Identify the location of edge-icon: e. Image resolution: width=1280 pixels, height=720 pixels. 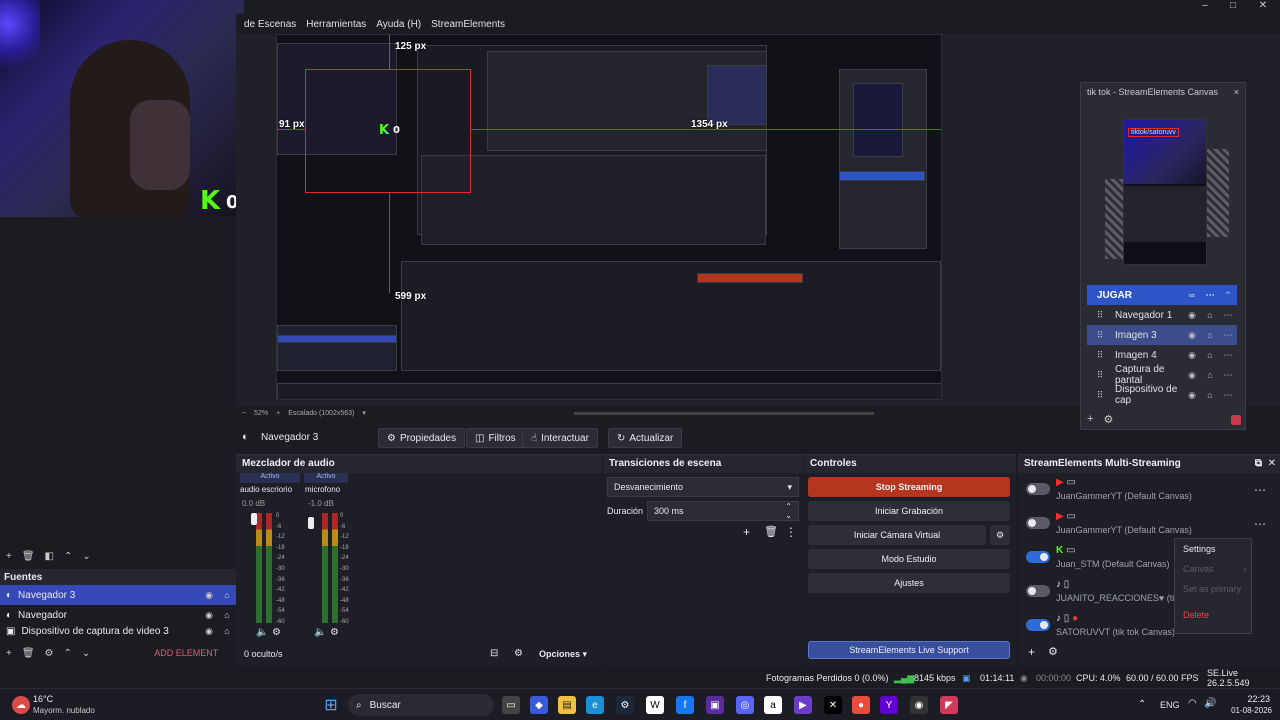
(595, 705).